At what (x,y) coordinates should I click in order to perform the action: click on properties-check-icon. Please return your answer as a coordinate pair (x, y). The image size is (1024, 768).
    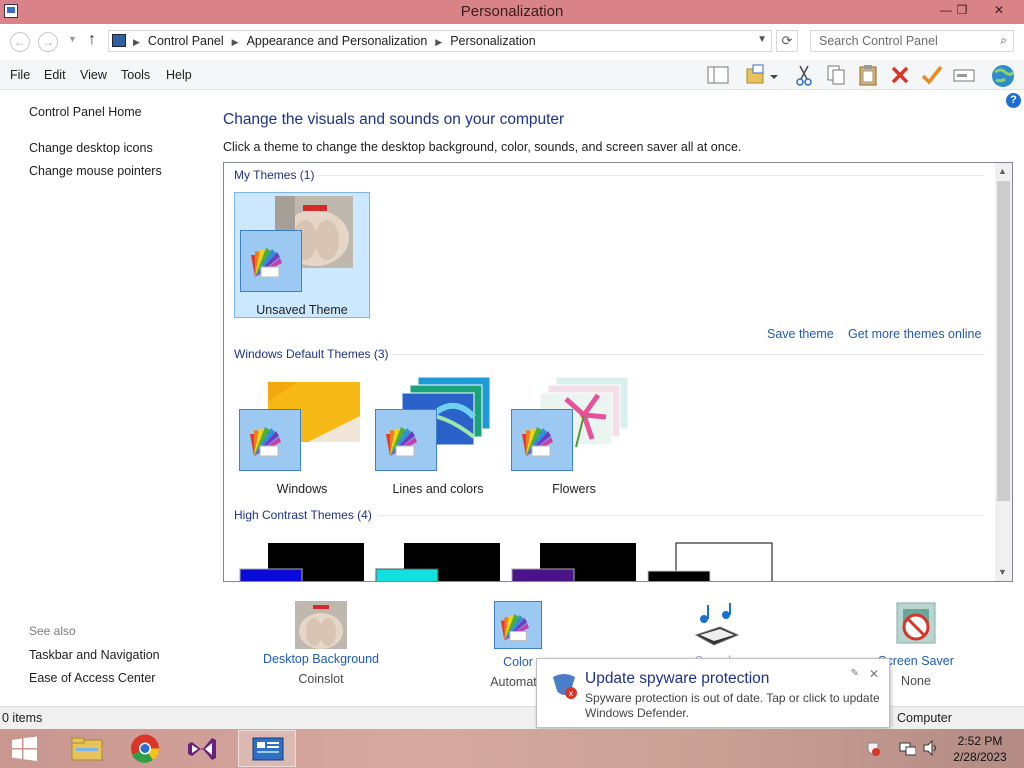
    Looking at the image, I should click on (932, 75).